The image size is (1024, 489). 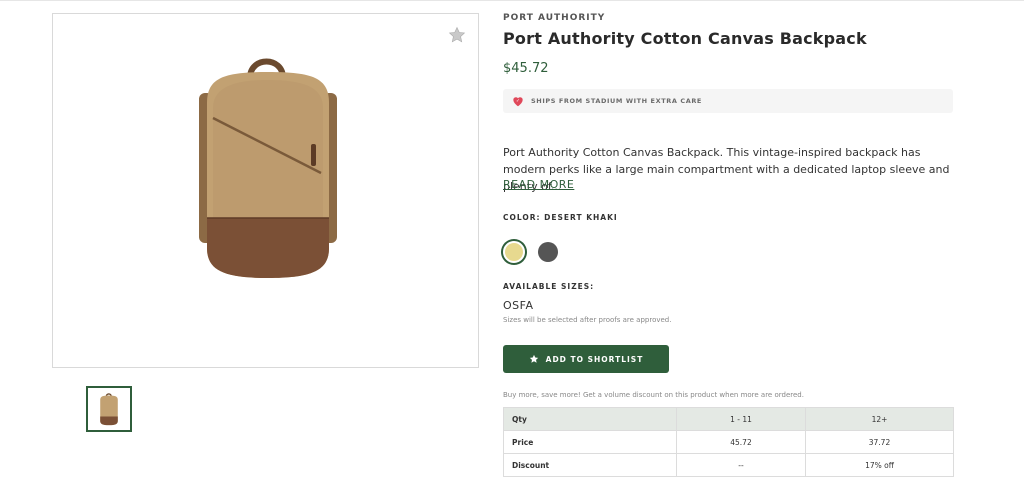 What do you see at coordinates (554, 18) in the screenshot?
I see `product-brand: PORT AUTHORITY` at bounding box center [554, 18].